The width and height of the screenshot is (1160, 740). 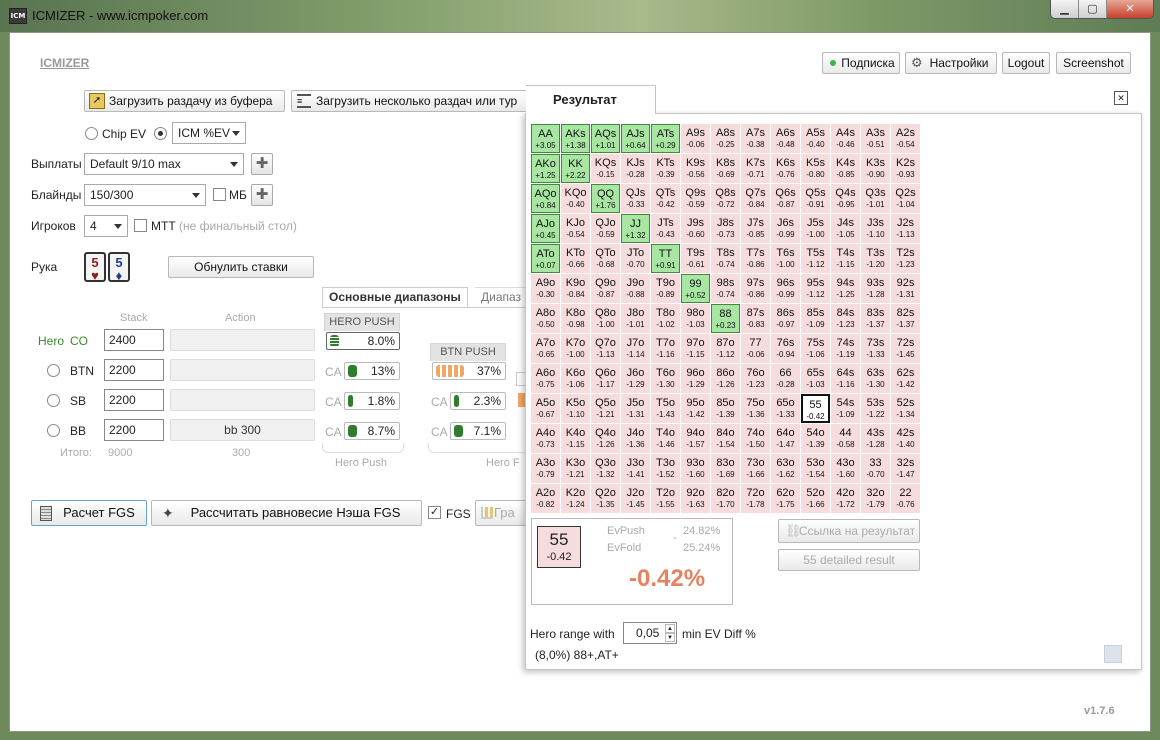 What do you see at coordinates (849, 531) in the screenshot?
I see `result-link-button: ⛓ Ссылка на результат` at bounding box center [849, 531].